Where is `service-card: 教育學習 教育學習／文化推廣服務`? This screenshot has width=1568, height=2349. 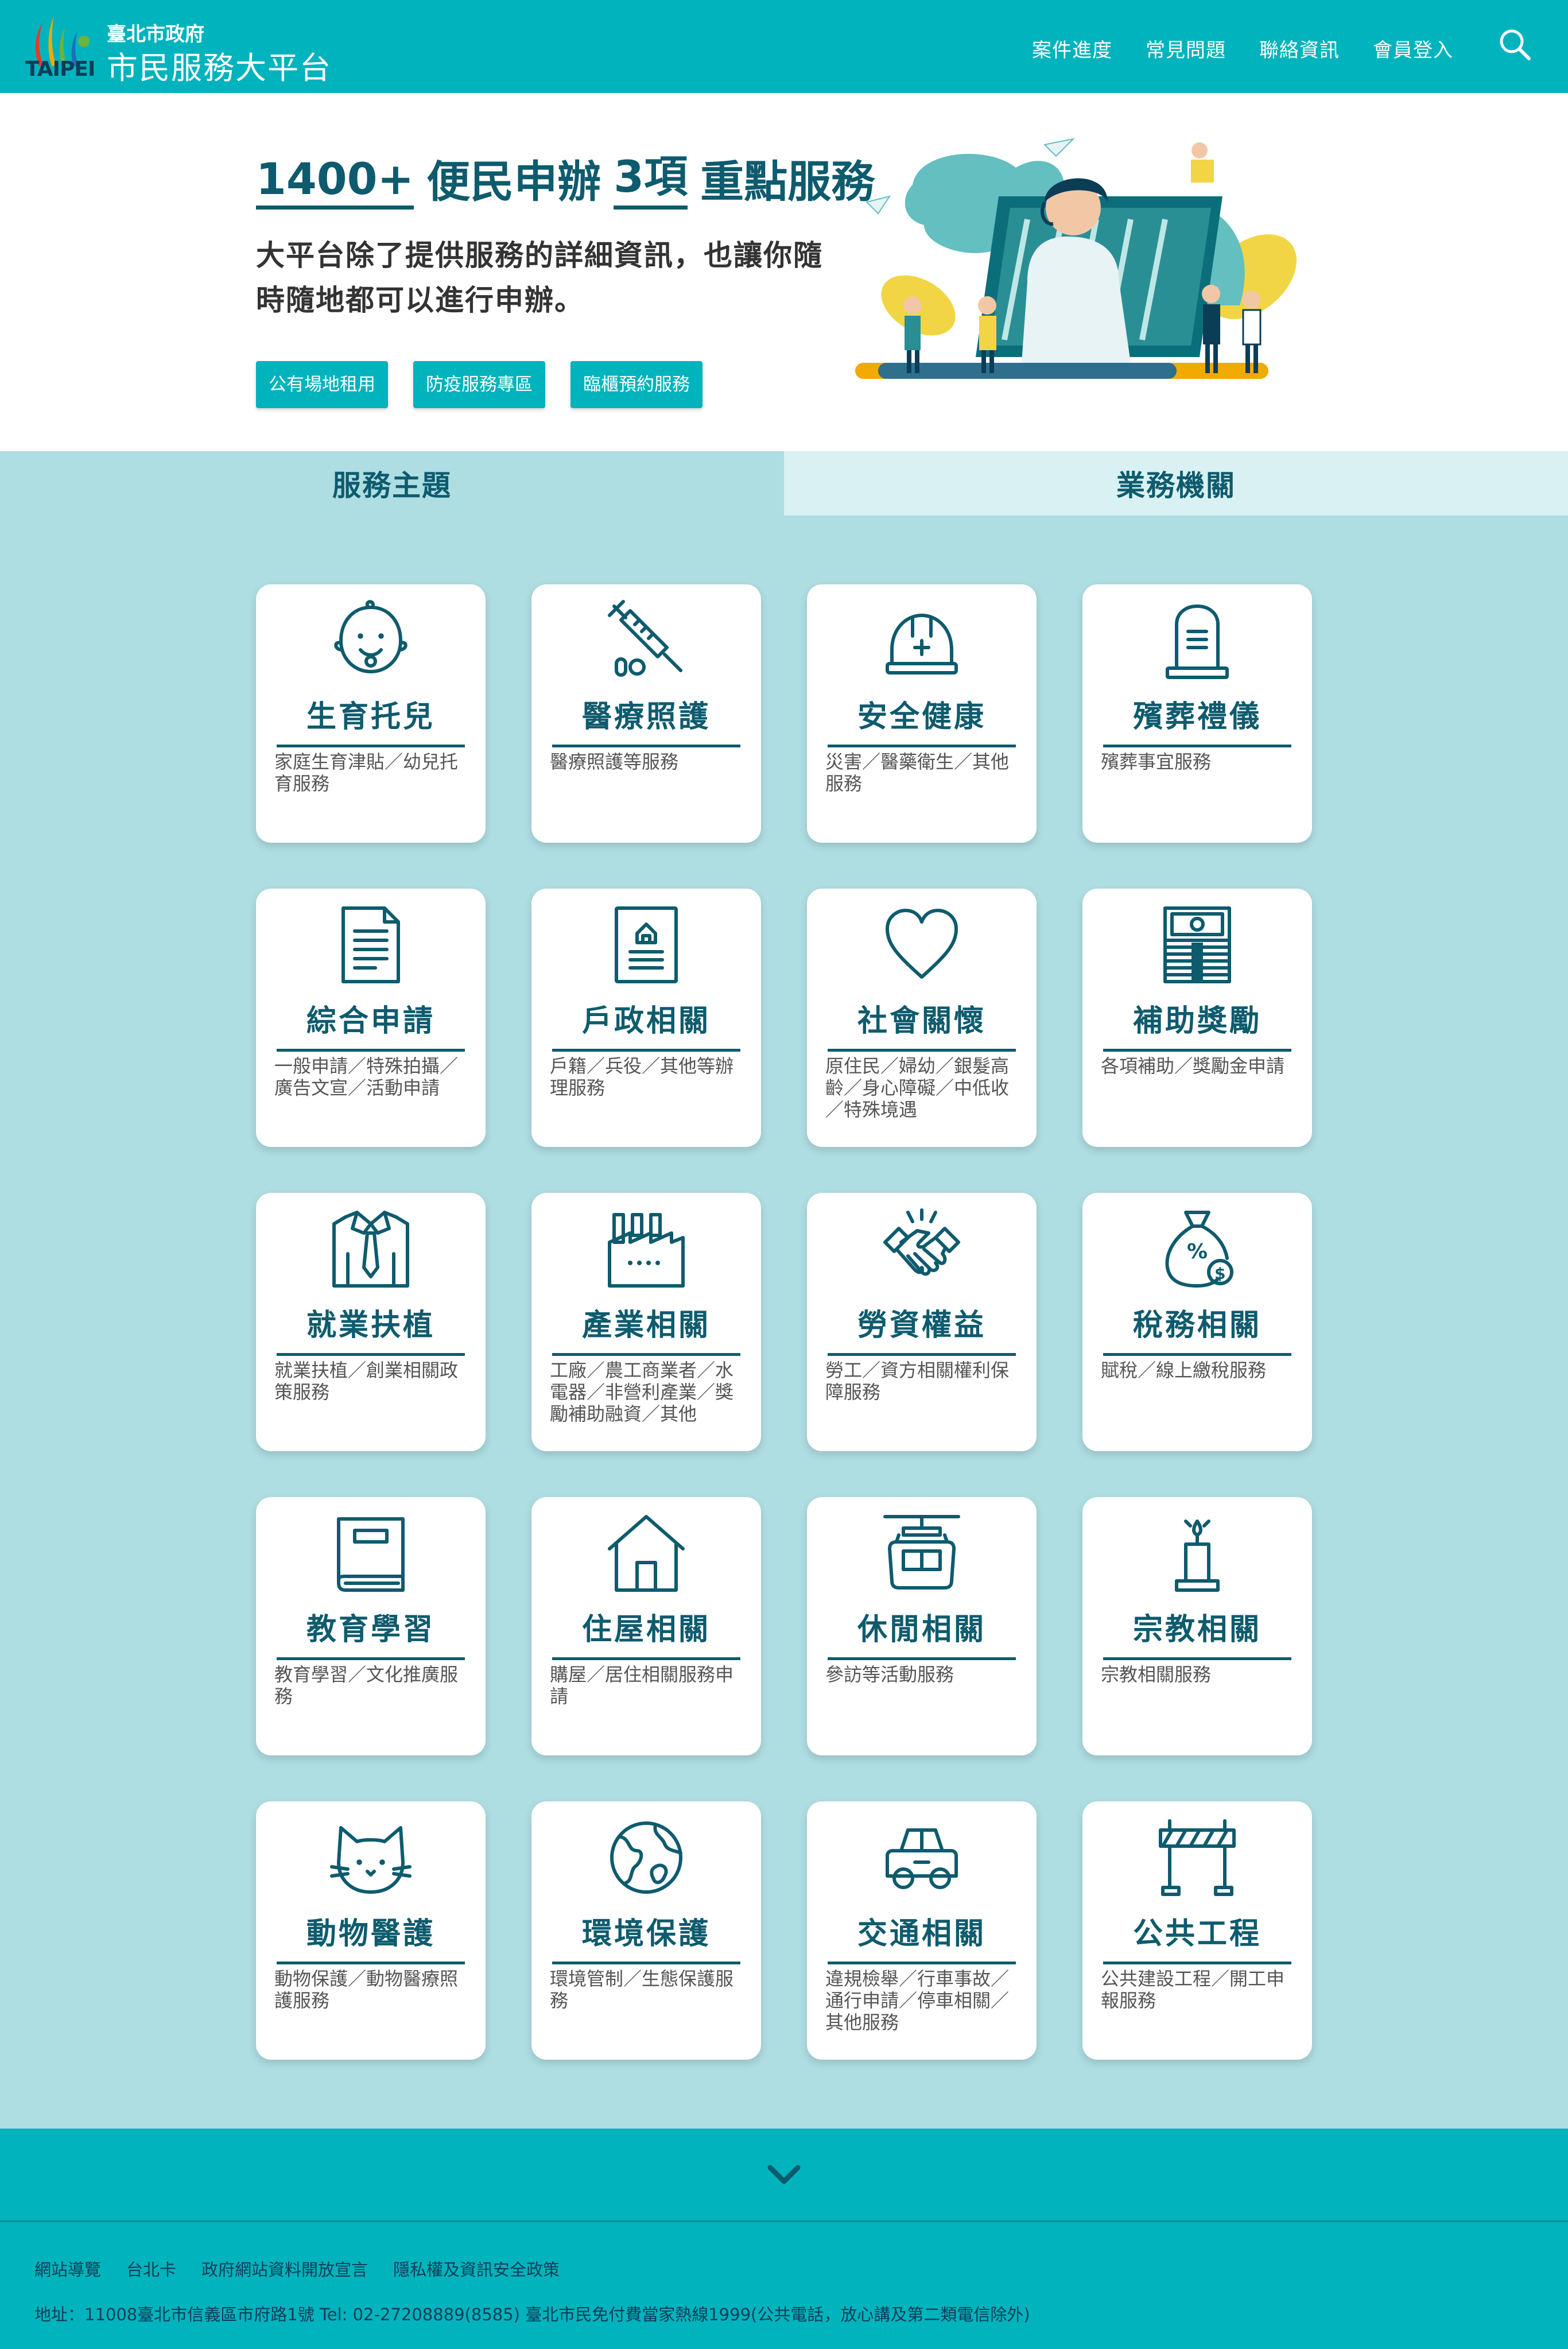
service-card: 教育學習 教育學習／文化推廣服務 is located at coordinates (371, 1626).